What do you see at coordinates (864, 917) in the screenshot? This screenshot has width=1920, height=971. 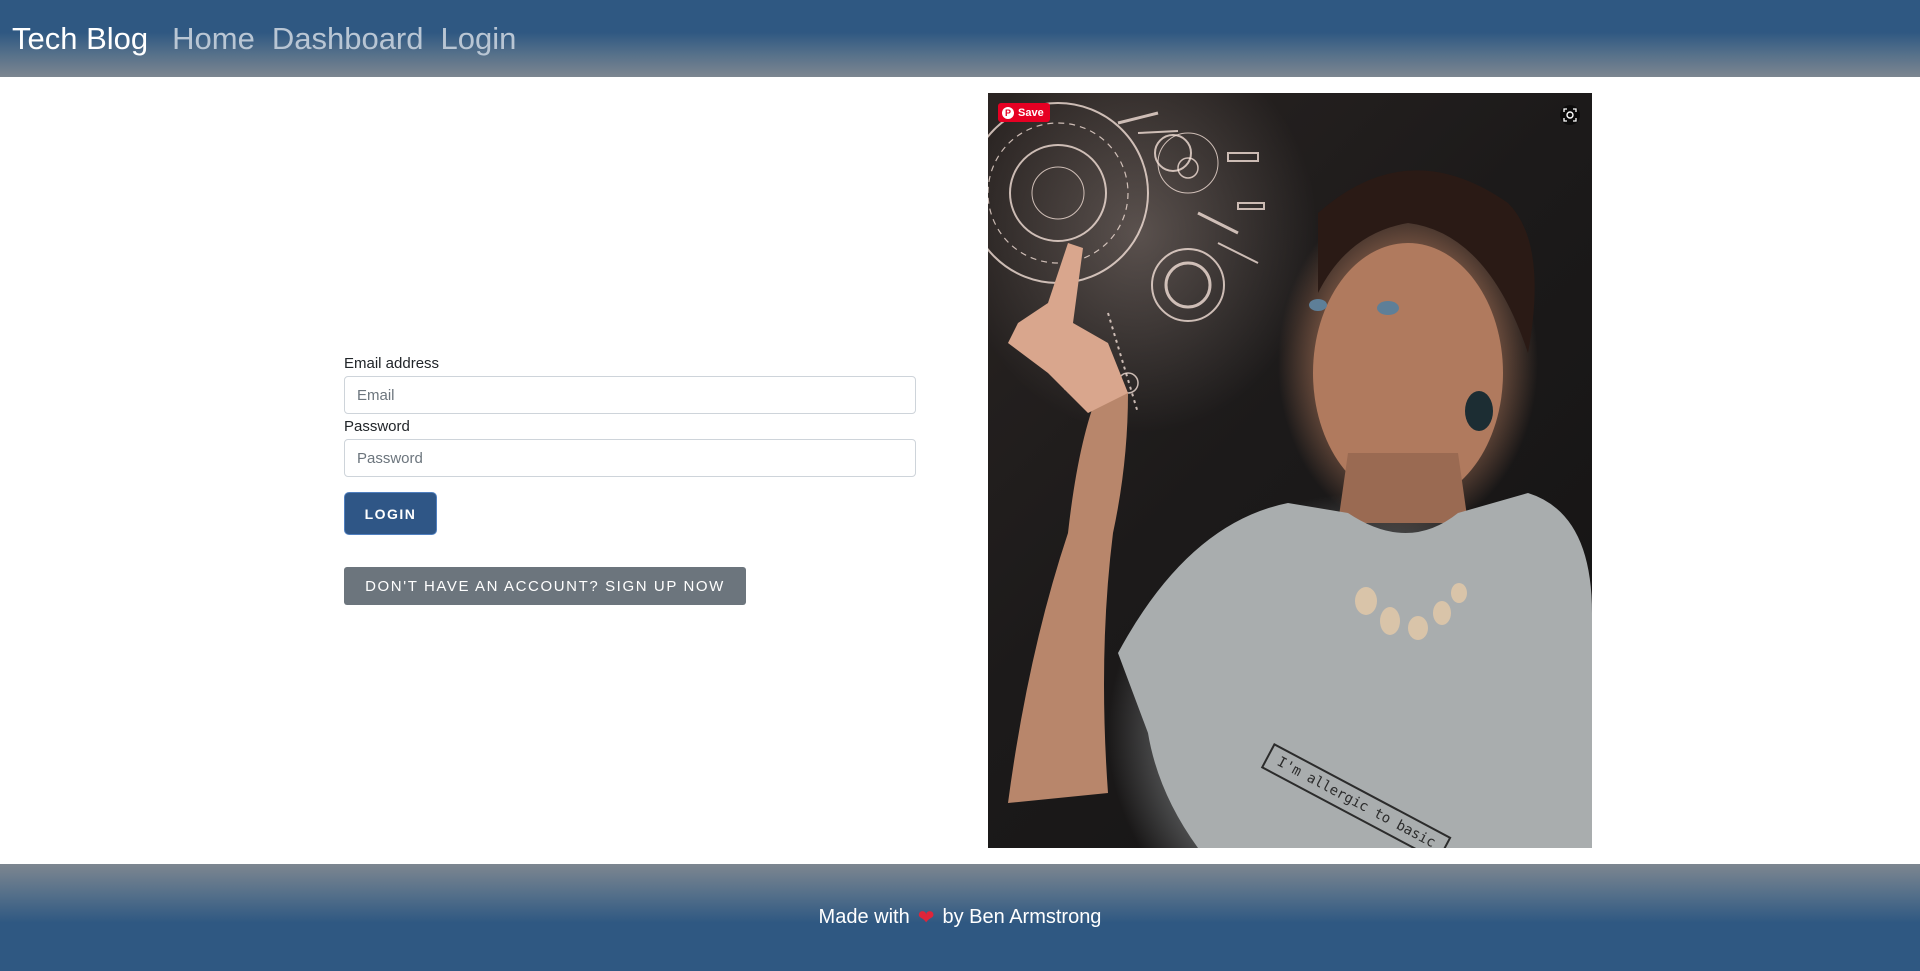 I see `footer-text-before: Made with` at bounding box center [864, 917].